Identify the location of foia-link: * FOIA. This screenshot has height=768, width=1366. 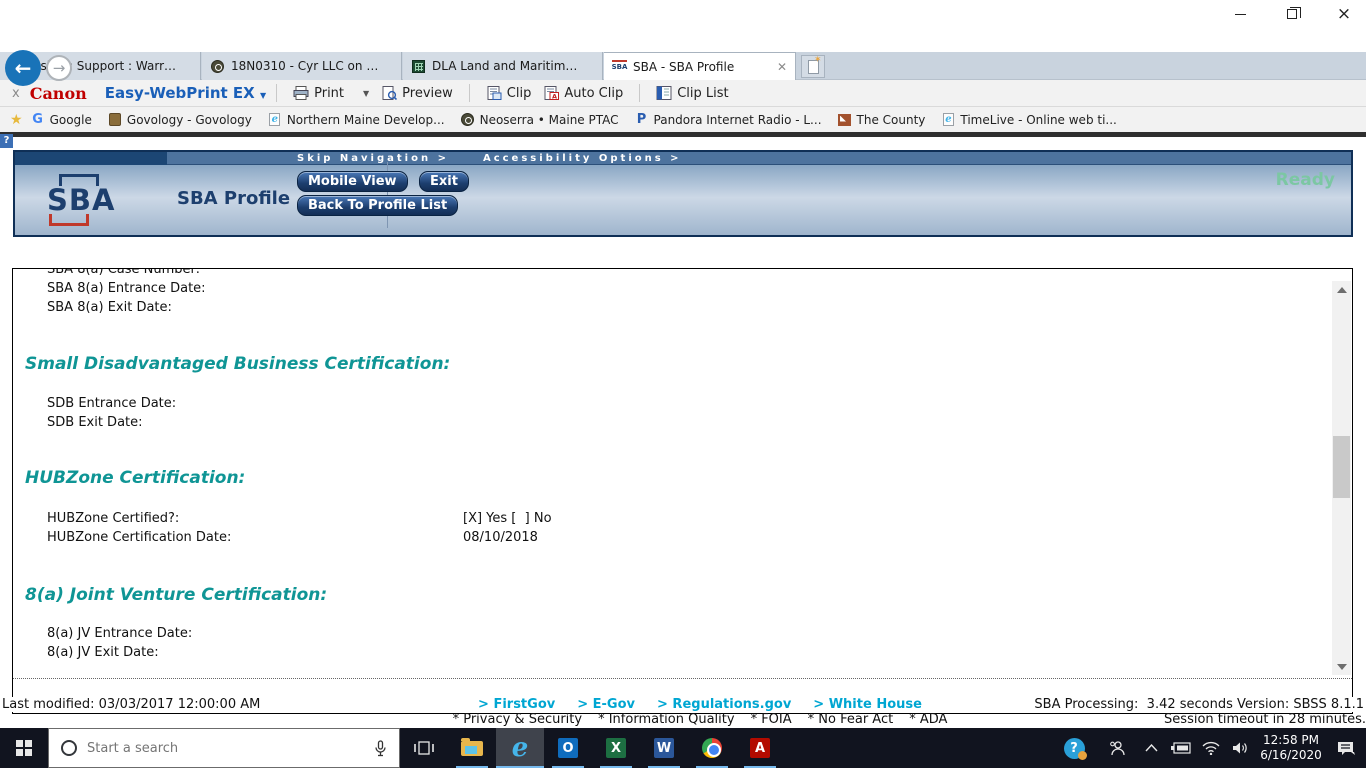
(771, 719).